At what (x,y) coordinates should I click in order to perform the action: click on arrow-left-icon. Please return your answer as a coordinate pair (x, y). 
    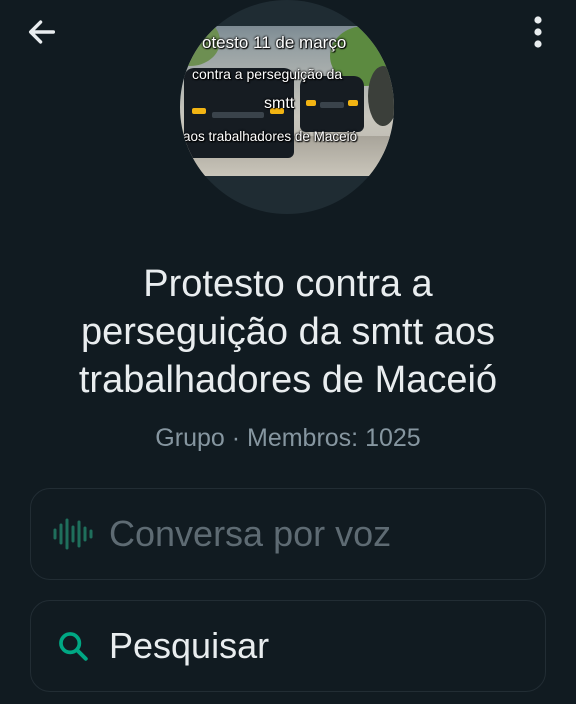
    Looking at the image, I should click on (42, 32).